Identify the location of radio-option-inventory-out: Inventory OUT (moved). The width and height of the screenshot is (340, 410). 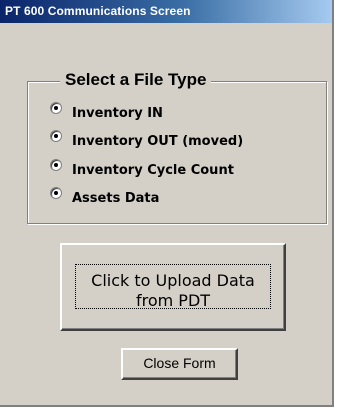
(147, 140).